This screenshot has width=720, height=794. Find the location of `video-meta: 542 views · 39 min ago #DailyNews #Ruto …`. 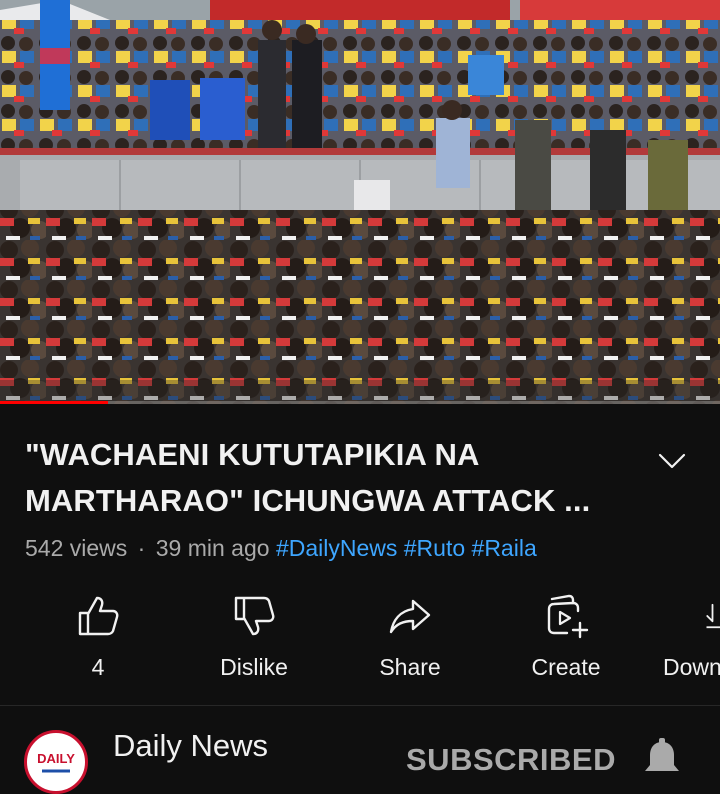

video-meta: 542 views · 39 min ago #DailyNews #Ruto … is located at coordinates (281, 548).